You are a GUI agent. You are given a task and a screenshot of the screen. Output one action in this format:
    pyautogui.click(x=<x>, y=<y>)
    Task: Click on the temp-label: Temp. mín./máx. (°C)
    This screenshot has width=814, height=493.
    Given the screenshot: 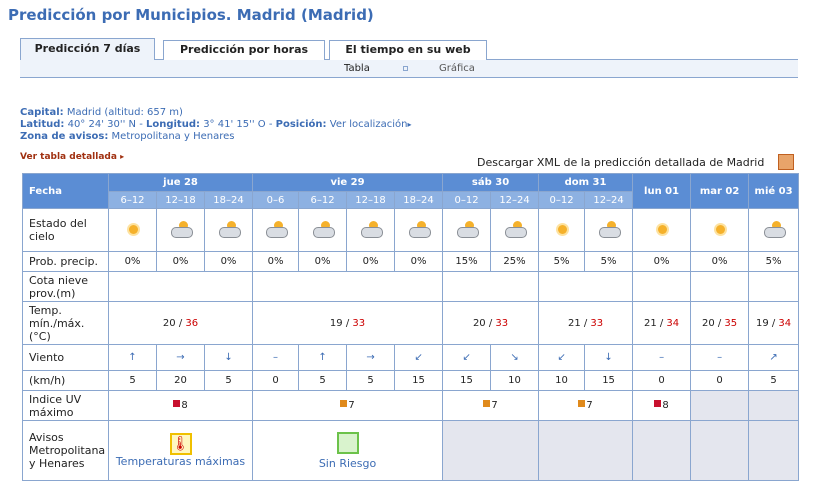 What is the action you would take?
    pyautogui.click(x=65, y=323)
    